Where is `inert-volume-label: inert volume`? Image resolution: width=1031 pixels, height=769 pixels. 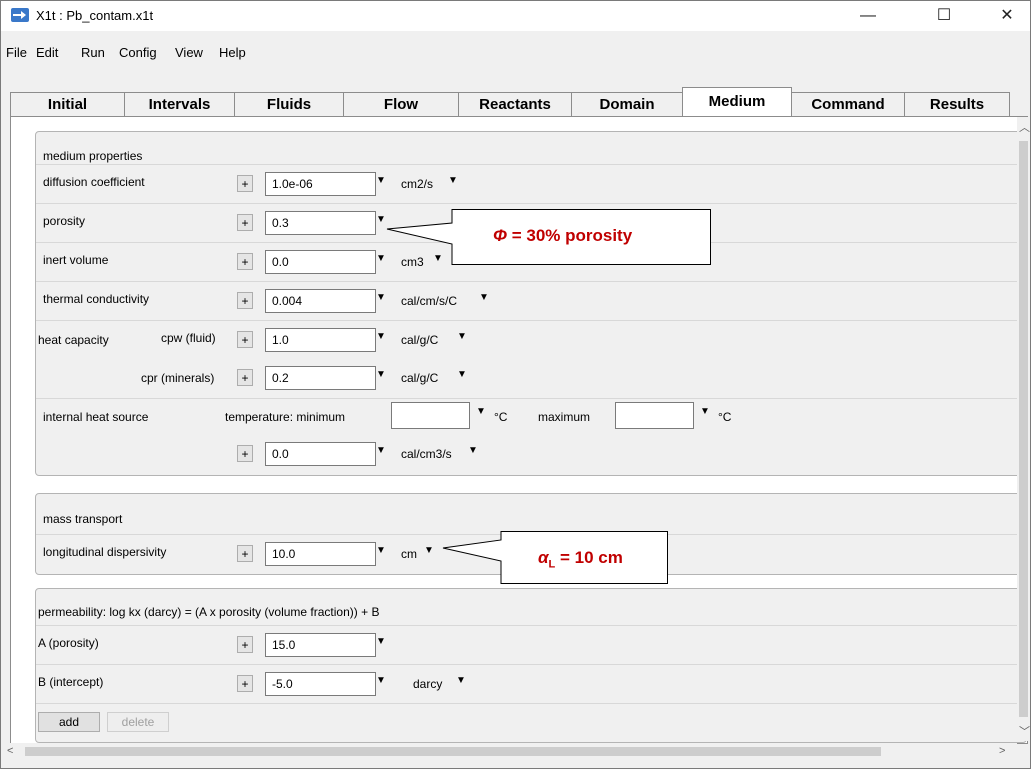
inert-volume-label: inert volume is located at coordinates (76, 260).